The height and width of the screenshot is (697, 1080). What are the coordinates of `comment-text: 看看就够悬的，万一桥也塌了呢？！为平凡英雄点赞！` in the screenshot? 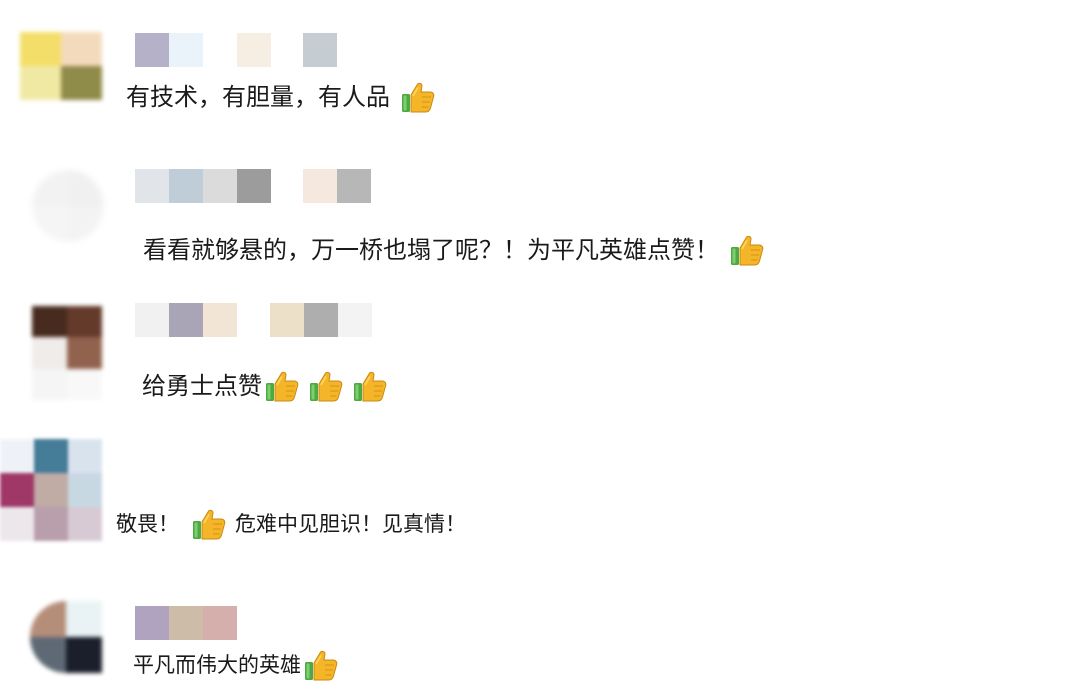 It's located at (454, 250).